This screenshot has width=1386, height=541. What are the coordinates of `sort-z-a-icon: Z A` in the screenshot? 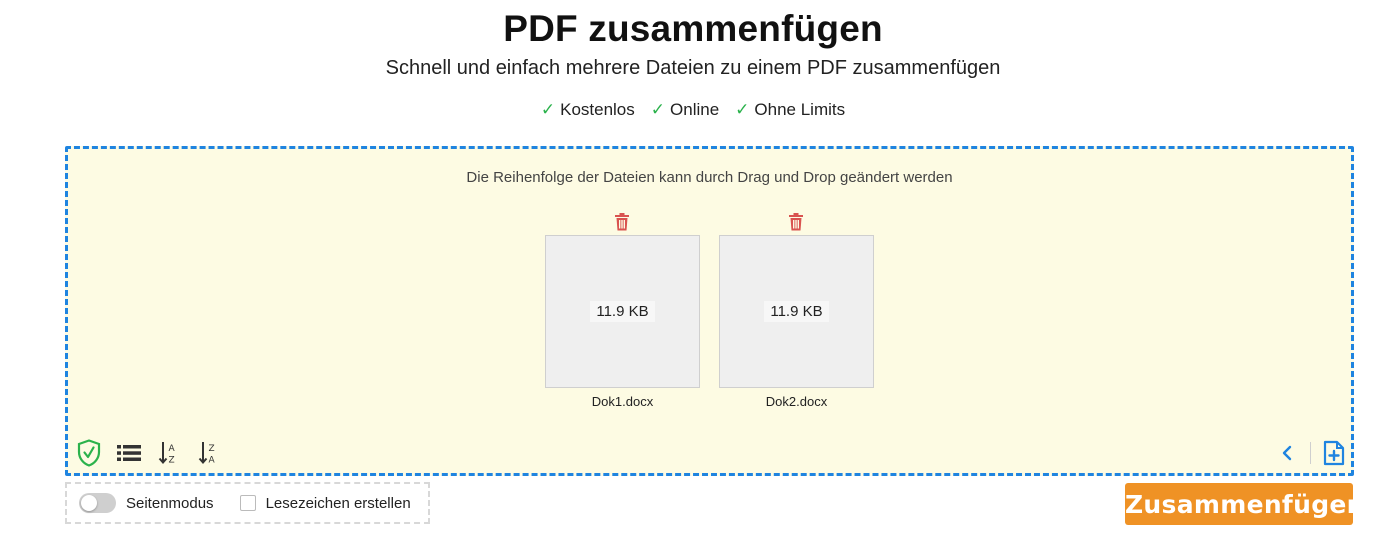 It's located at (209, 453).